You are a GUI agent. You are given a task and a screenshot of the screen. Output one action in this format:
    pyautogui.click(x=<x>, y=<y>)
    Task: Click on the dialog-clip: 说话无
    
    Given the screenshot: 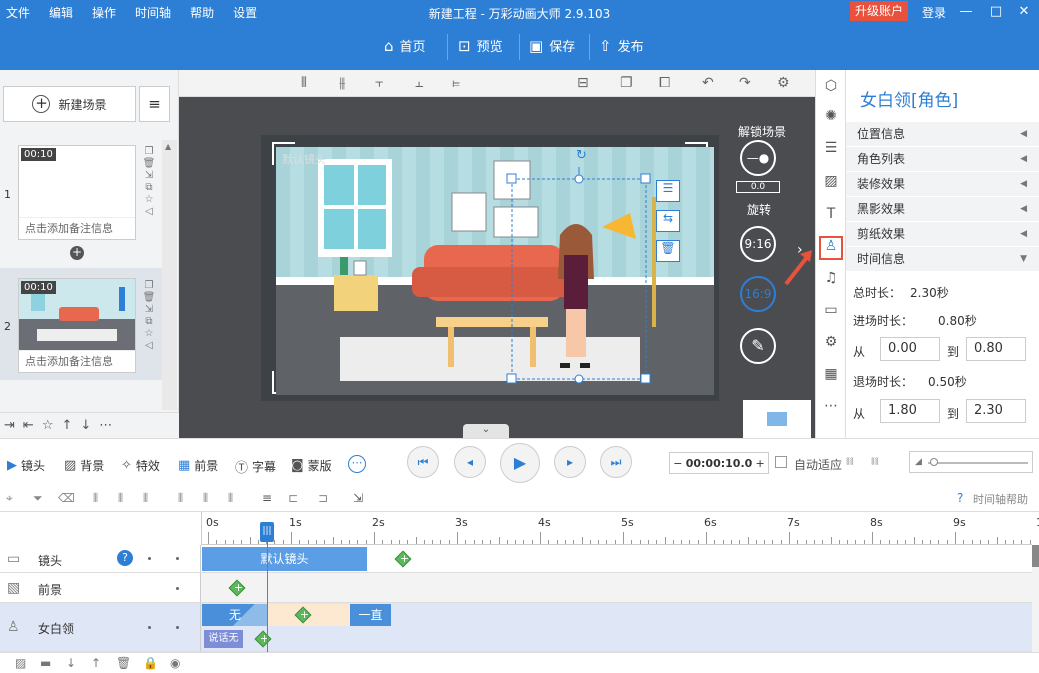 What is the action you would take?
    pyautogui.click(x=223, y=639)
    